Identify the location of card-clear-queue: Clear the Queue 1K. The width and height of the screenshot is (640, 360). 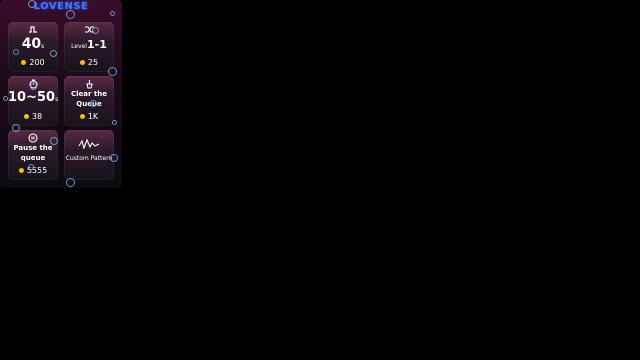
(89, 101).